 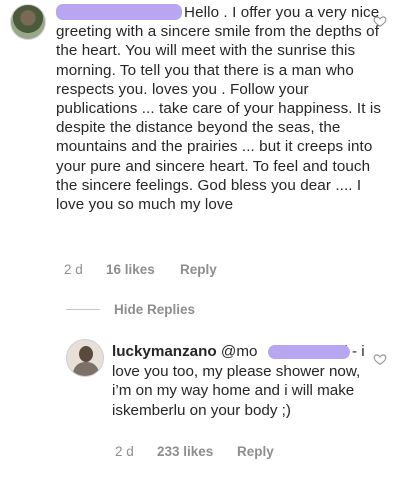 What do you see at coordinates (83, 309) in the screenshot?
I see `divider-line` at bounding box center [83, 309].